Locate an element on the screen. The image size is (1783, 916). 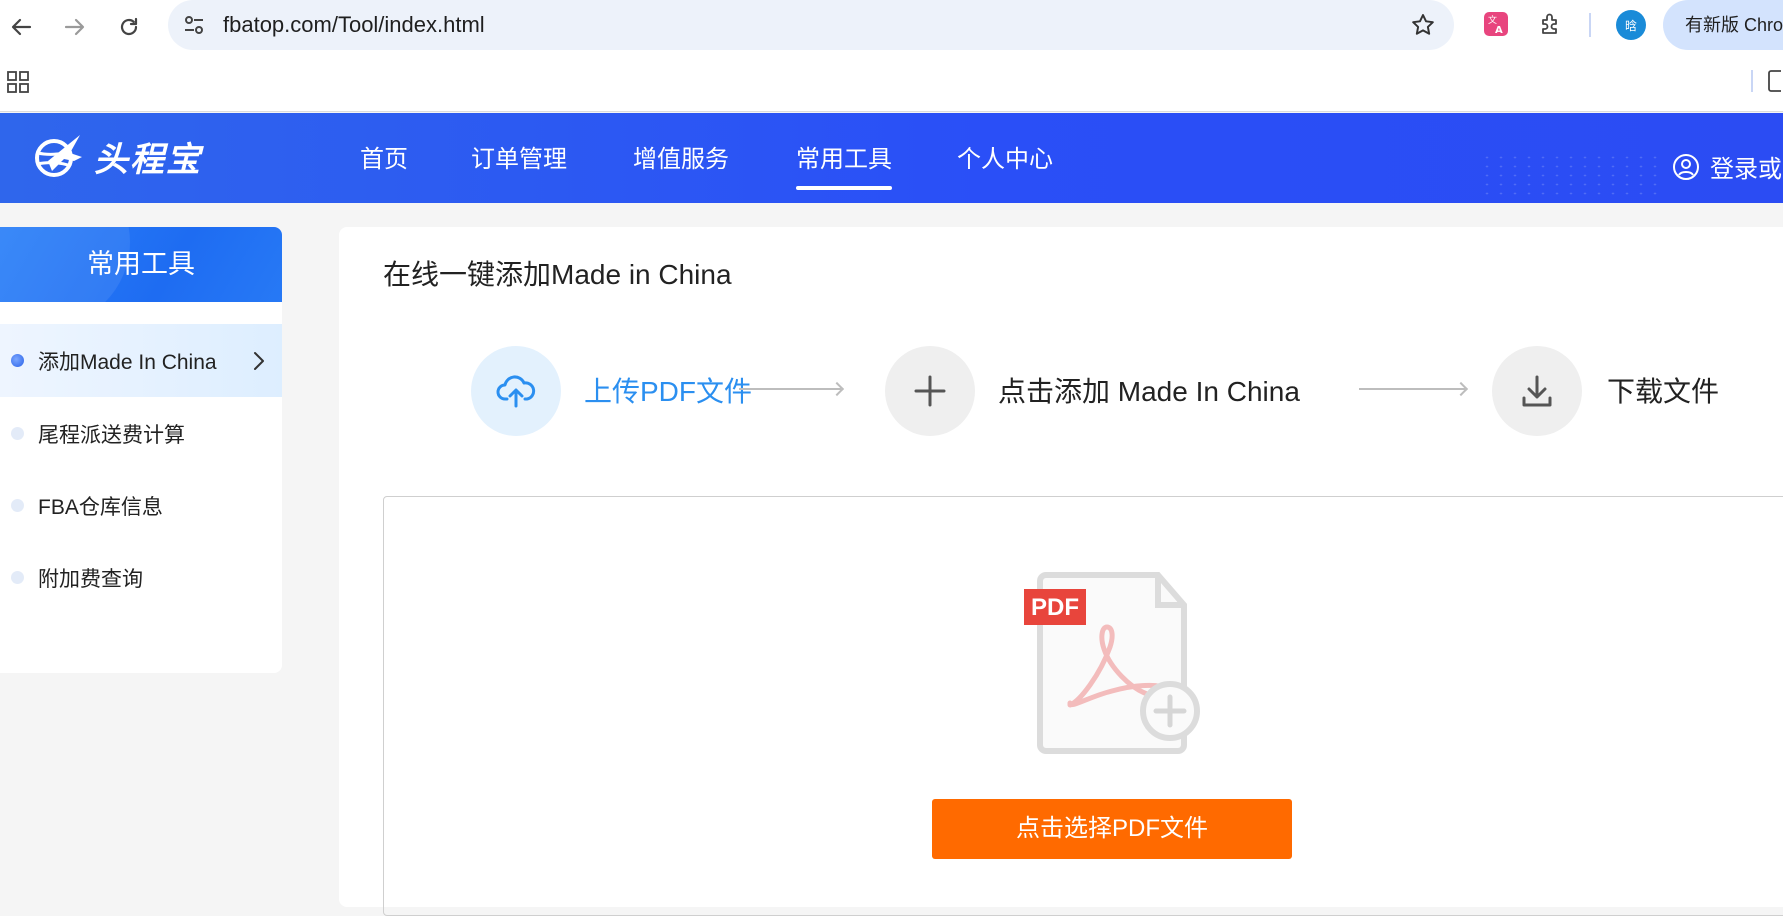
chrome-update-button: 有新版 Chrome is located at coordinates (1723, 25).